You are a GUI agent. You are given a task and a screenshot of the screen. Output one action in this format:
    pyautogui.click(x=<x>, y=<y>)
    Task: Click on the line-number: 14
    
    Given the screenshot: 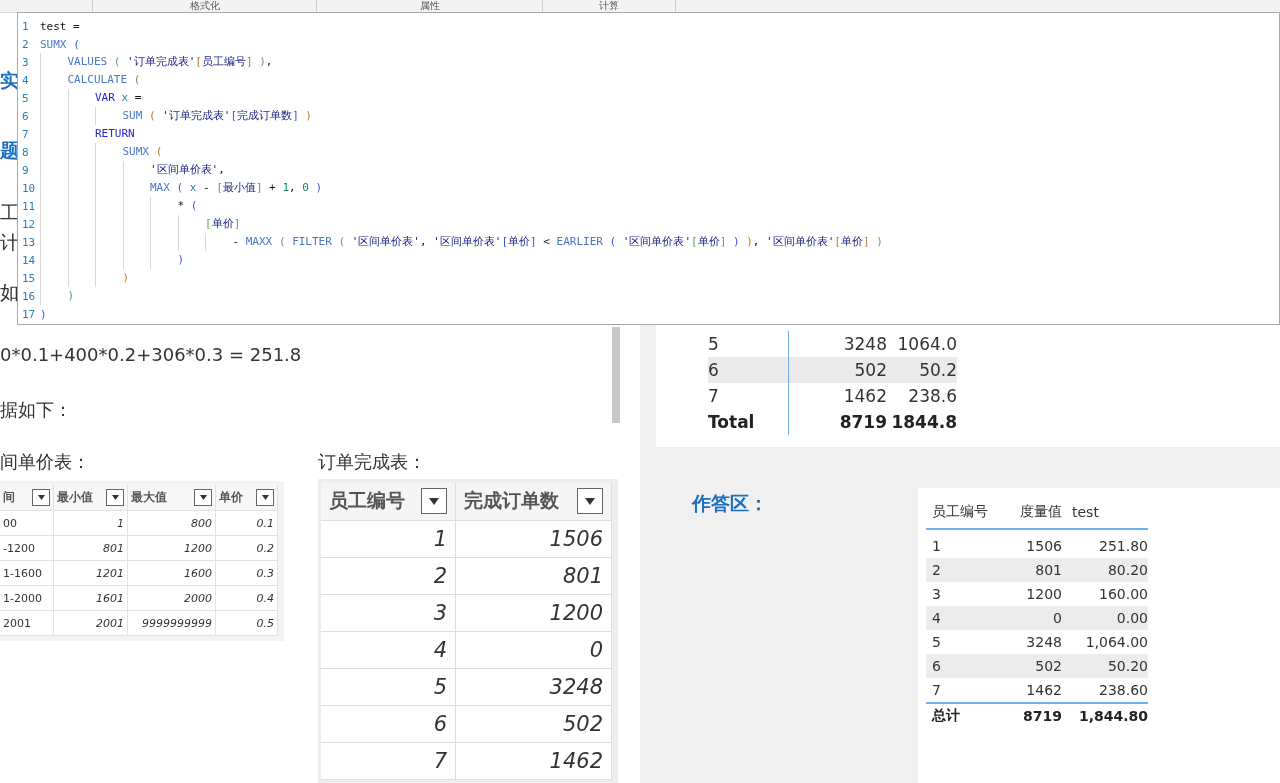 What is the action you would take?
    pyautogui.click(x=29, y=260)
    